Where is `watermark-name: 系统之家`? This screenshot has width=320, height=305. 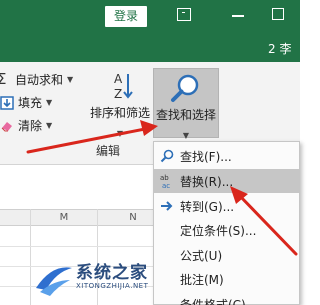 watermark-name: 系统之家 is located at coordinates (112, 273).